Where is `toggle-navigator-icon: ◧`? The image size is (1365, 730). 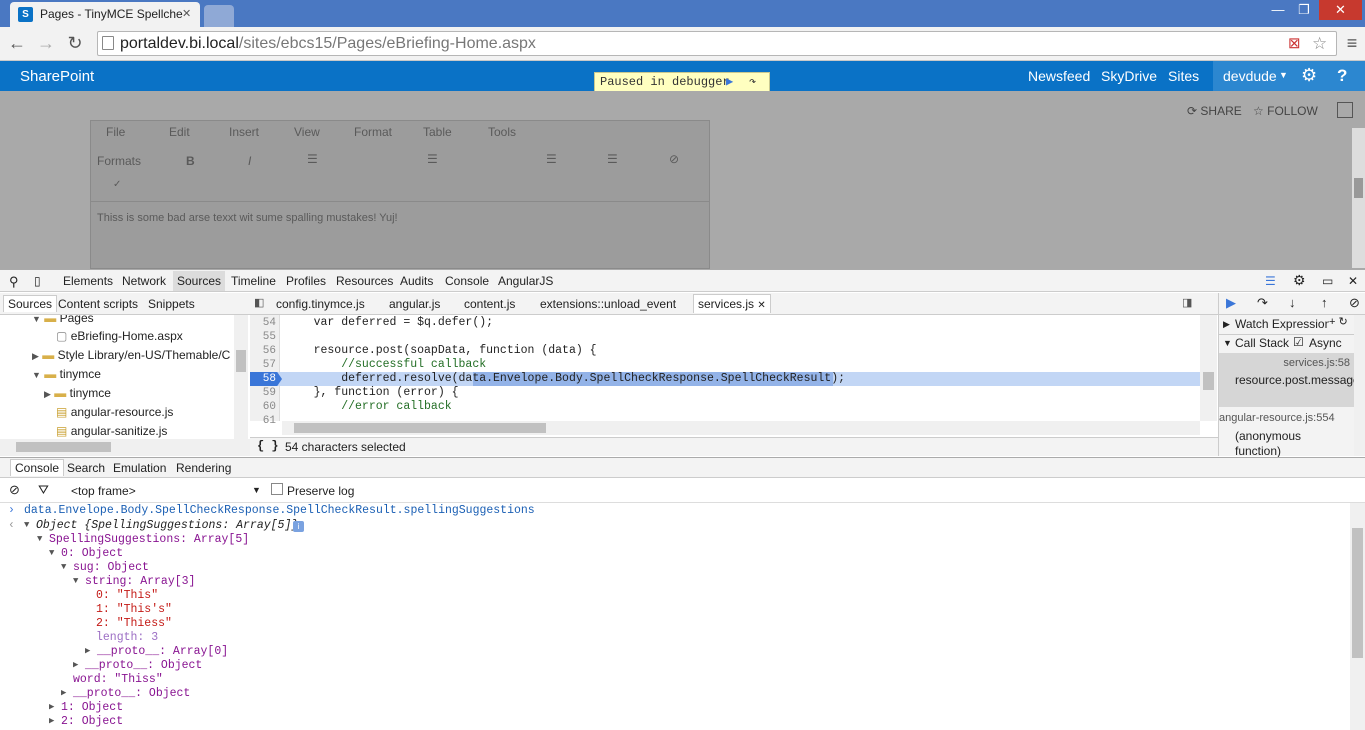
toggle-navigator-icon: ◧ is located at coordinates (259, 302).